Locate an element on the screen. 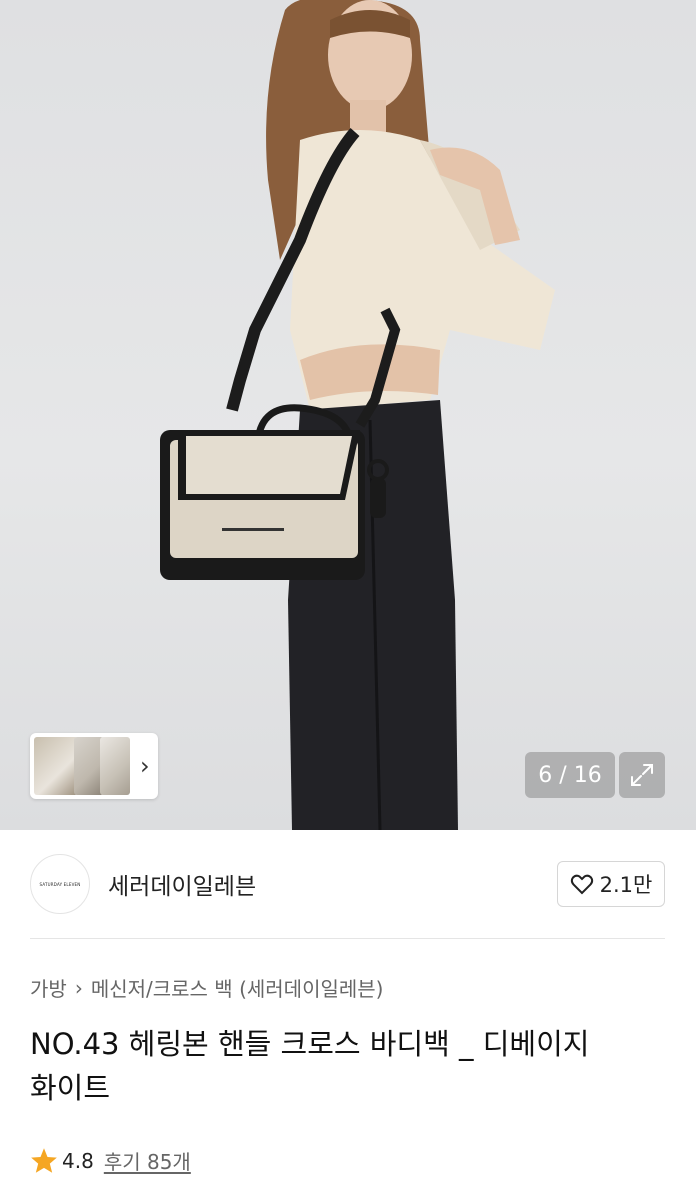 The image size is (696, 1200). breadcrumb-item-bags: 가방 is located at coordinates (48, 987).